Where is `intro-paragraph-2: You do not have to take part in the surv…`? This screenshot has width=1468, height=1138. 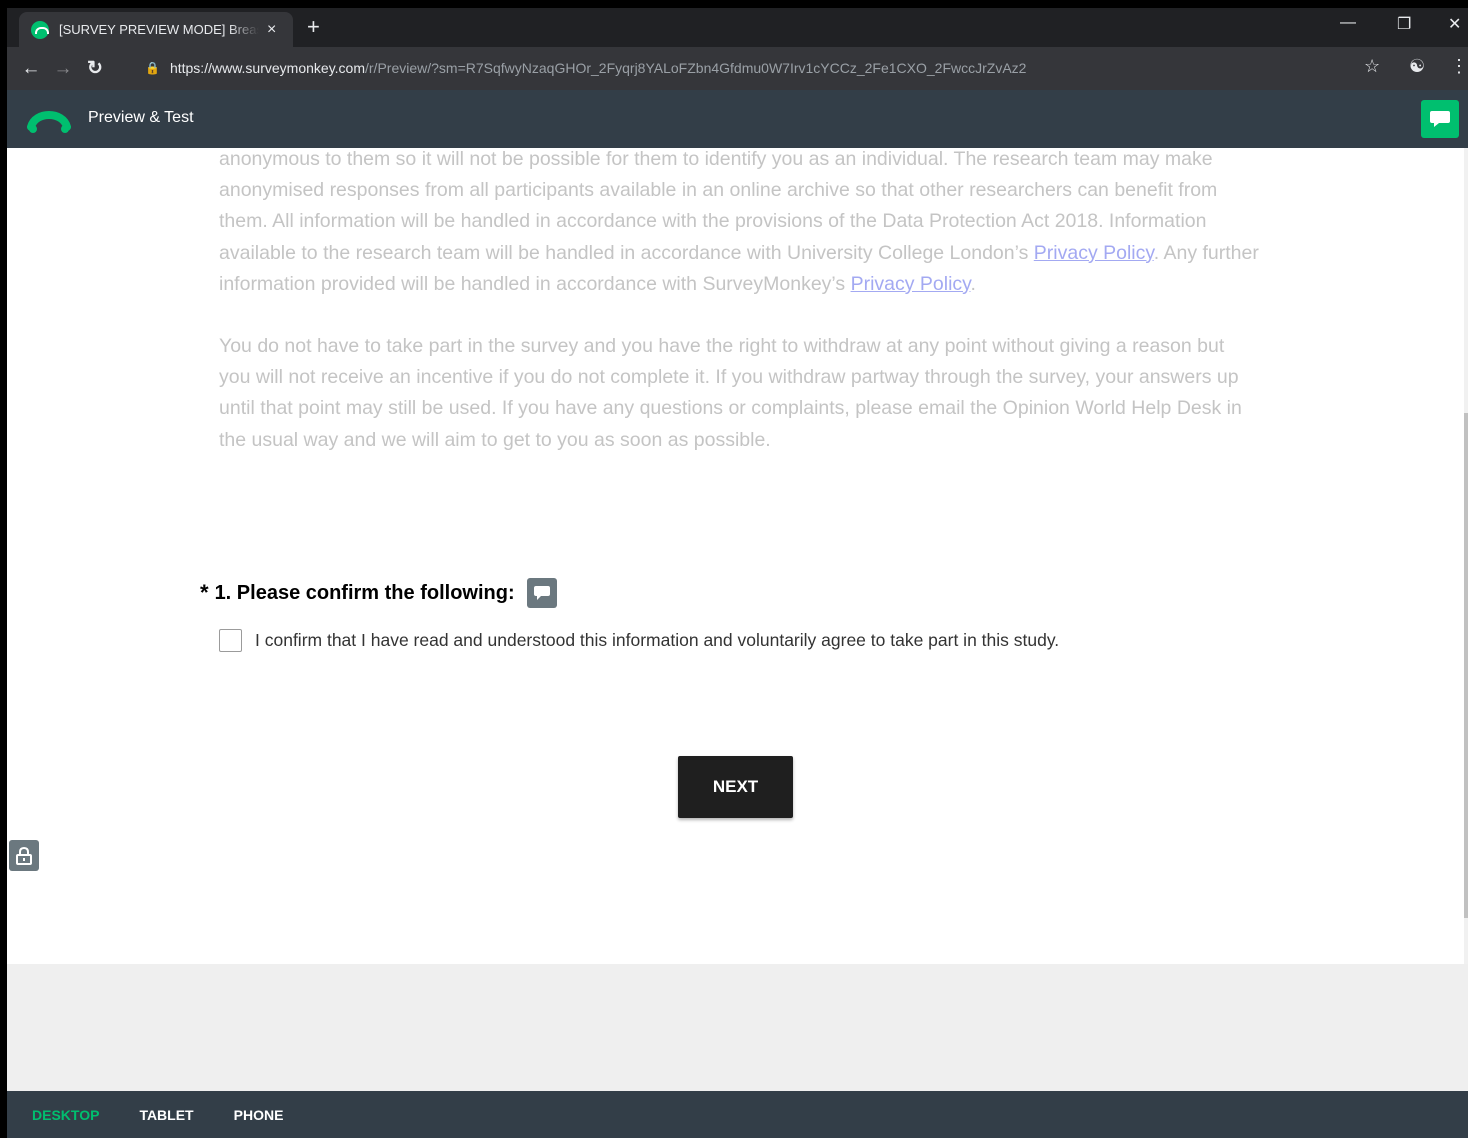
intro-paragraph-2: You do not have to take part in the surv… is located at coordinates (730, 393).